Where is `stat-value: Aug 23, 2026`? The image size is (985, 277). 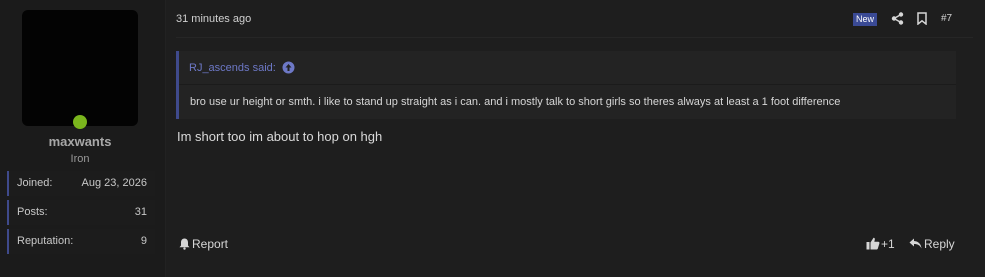
stat-value: Aug 23, 2026 is located at coordinates (114, 183).